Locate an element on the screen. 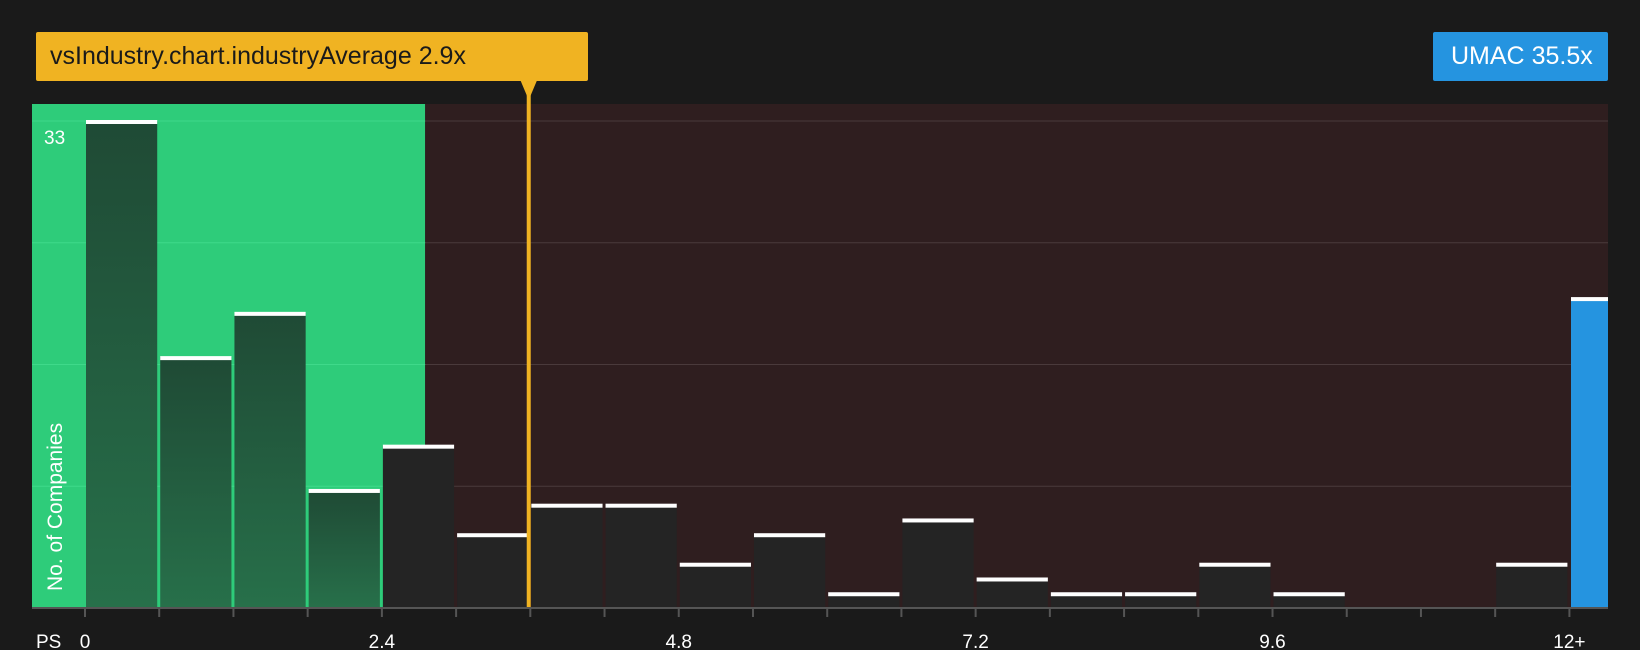  company-name: UMAC is located at coordinates (1488, 56).